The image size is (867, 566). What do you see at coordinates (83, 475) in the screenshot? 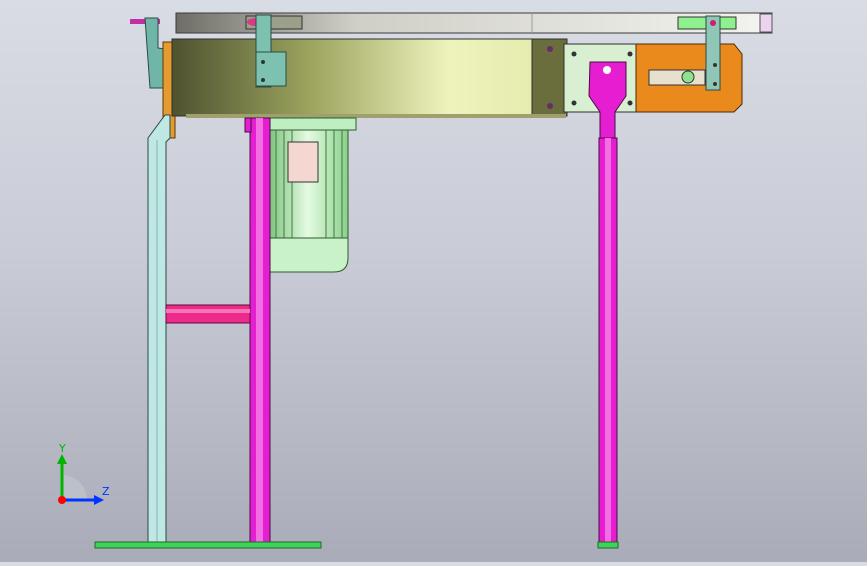
I see `orientation-triad: Y Z` at bounding box center [83, 475].